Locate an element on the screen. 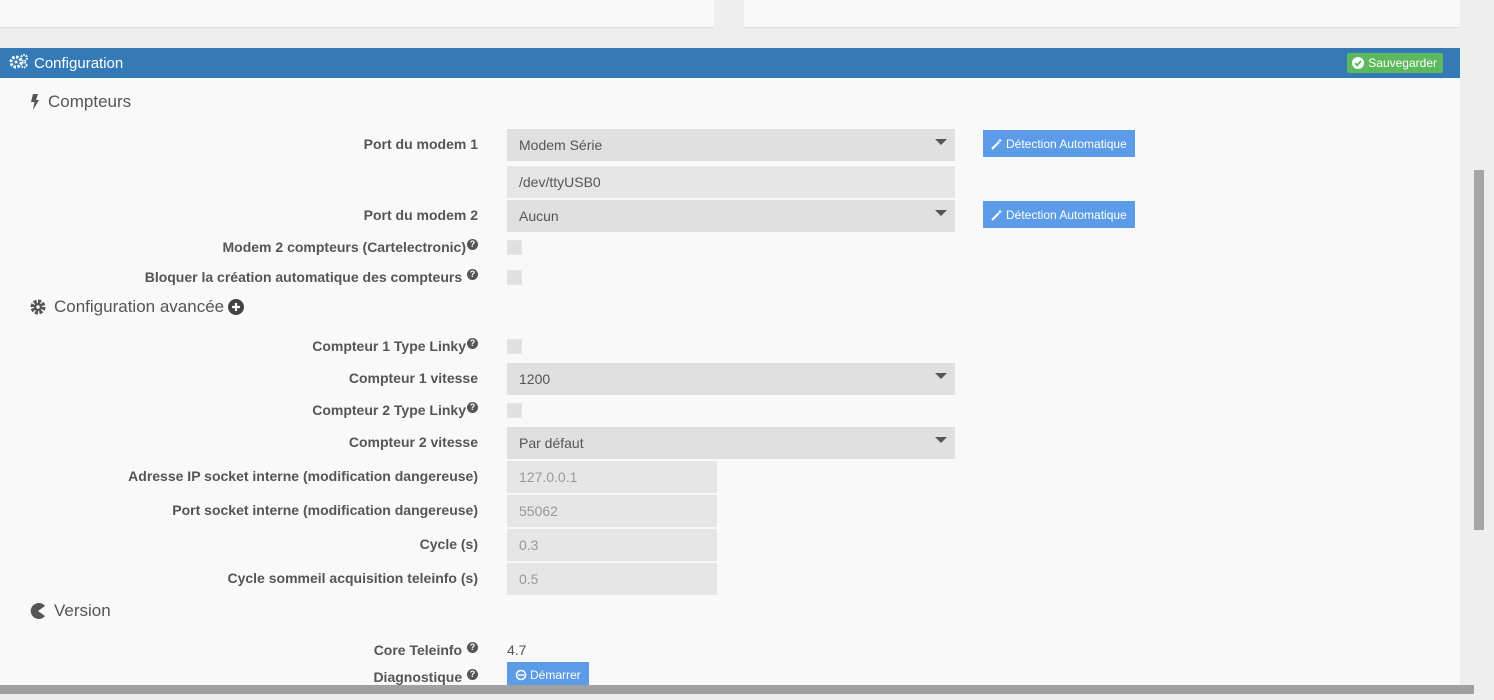 The image size is (1494, 700). plus-circle-icon is located at coordinates (236, 307).